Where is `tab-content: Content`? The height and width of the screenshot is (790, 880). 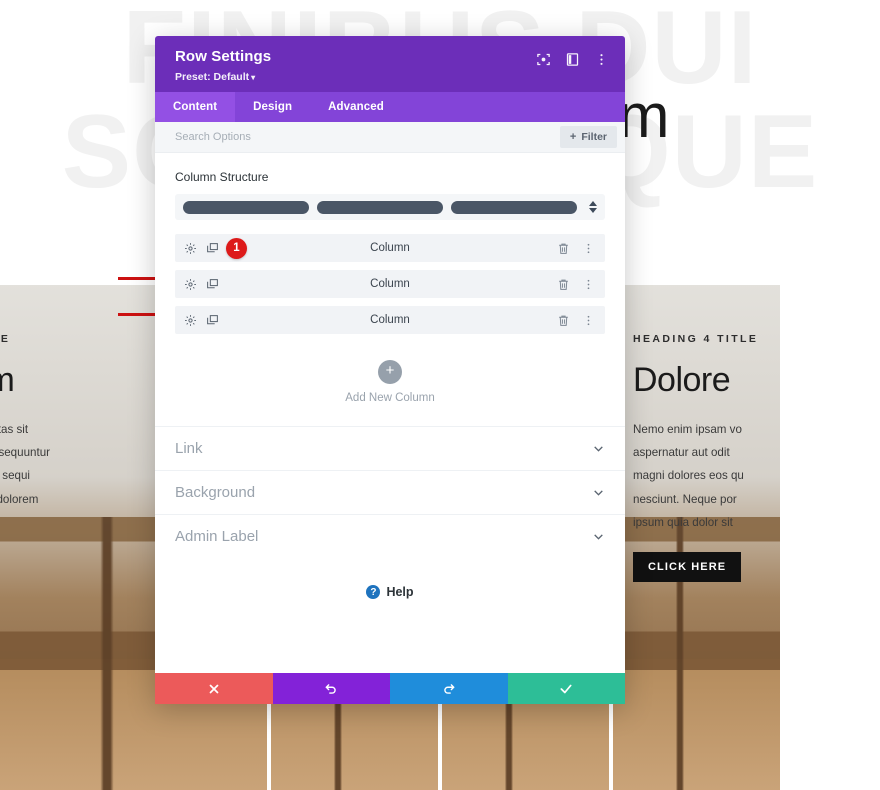
tab-content: Content is located at coordinates (195, 107).